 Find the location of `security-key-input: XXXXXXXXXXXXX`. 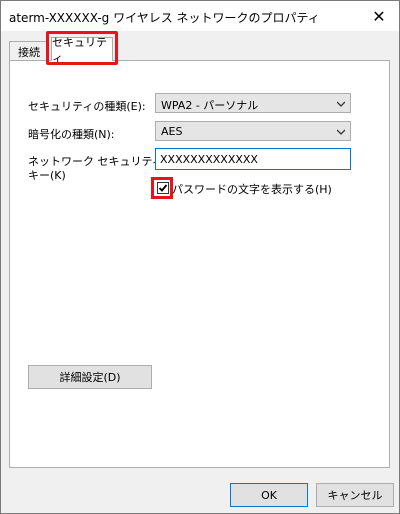

security-key-input: XXXXXXXXXXXXX is located at coordinates (253, 159).